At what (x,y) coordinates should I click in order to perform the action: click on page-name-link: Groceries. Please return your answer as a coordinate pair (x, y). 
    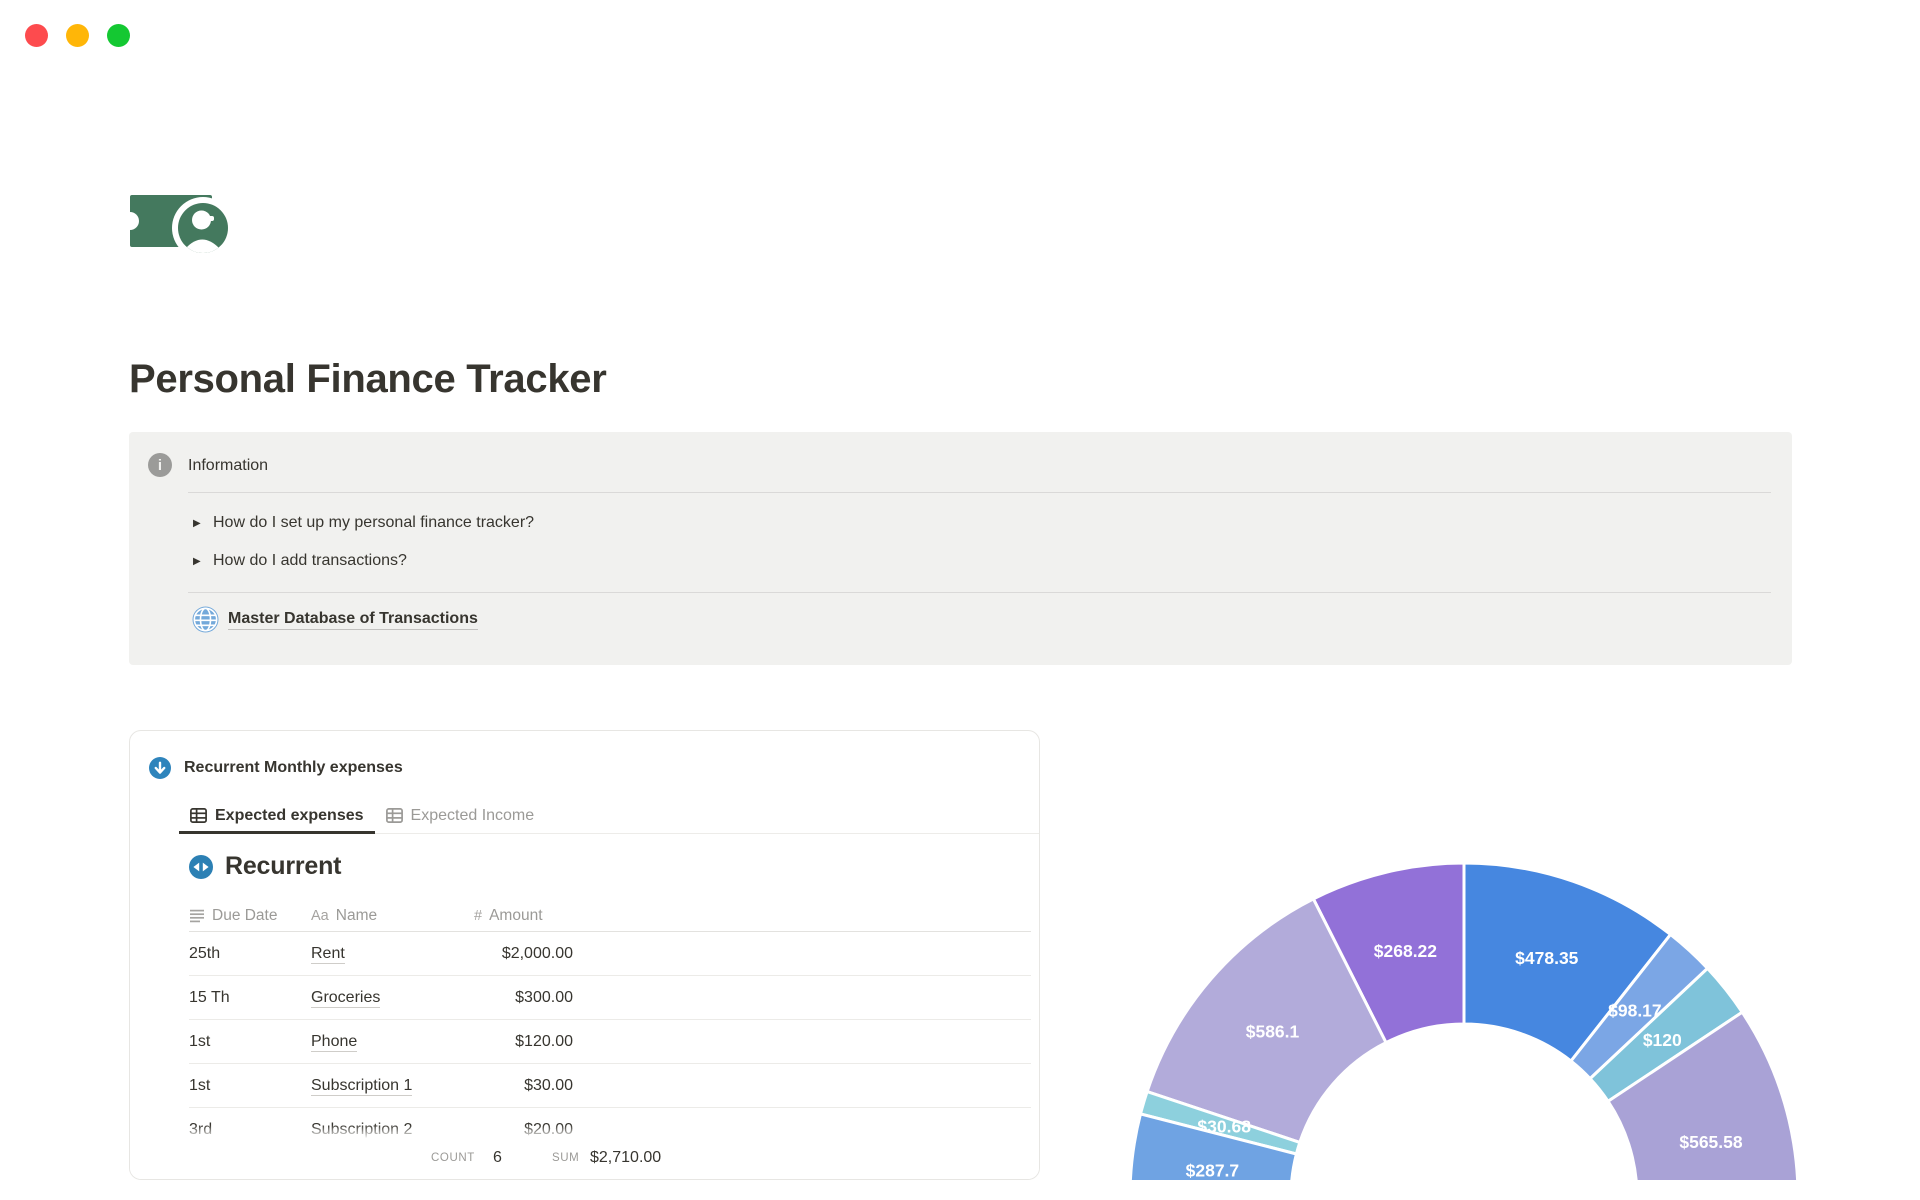
    Looking at the image, I should click on (346, 998).